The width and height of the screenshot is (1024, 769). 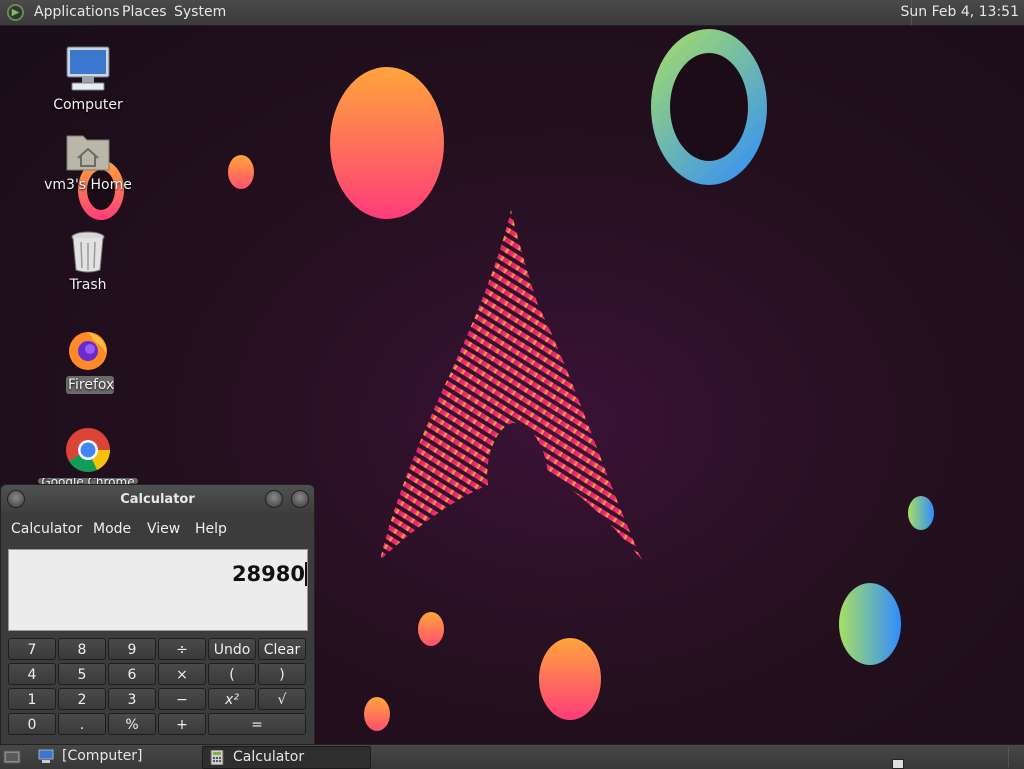 I want to click on desktop-icon-label: Trash, so click(x=88, y=285).